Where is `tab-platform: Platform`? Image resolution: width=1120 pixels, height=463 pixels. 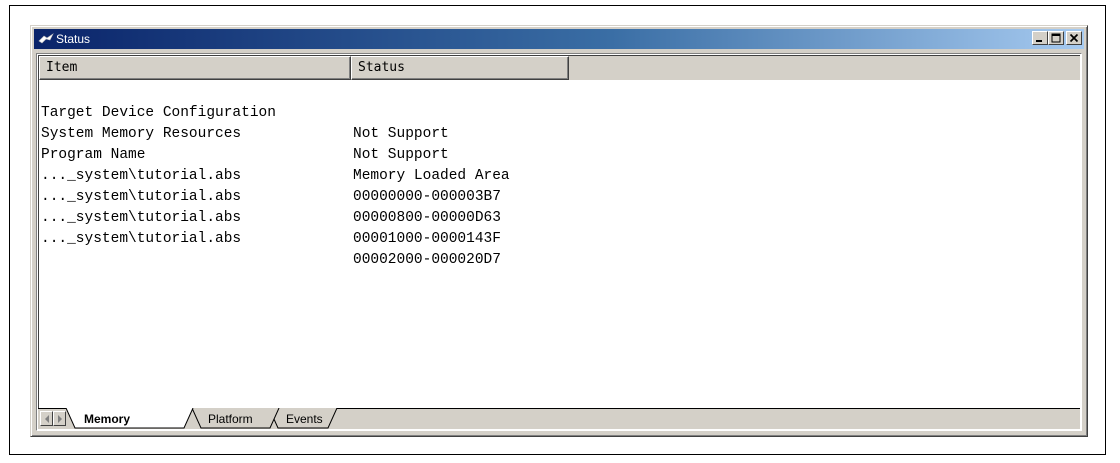 tab-platform: Platform is located at coordinates (230, 419).